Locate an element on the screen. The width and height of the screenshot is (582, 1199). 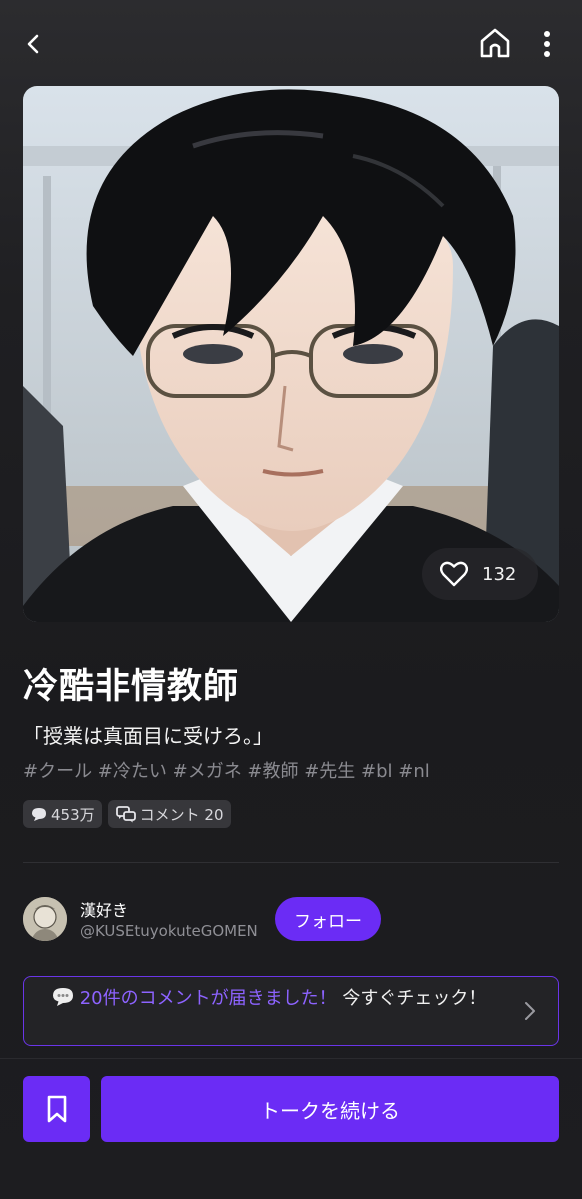
back-button is located at coordinates (34, 44).